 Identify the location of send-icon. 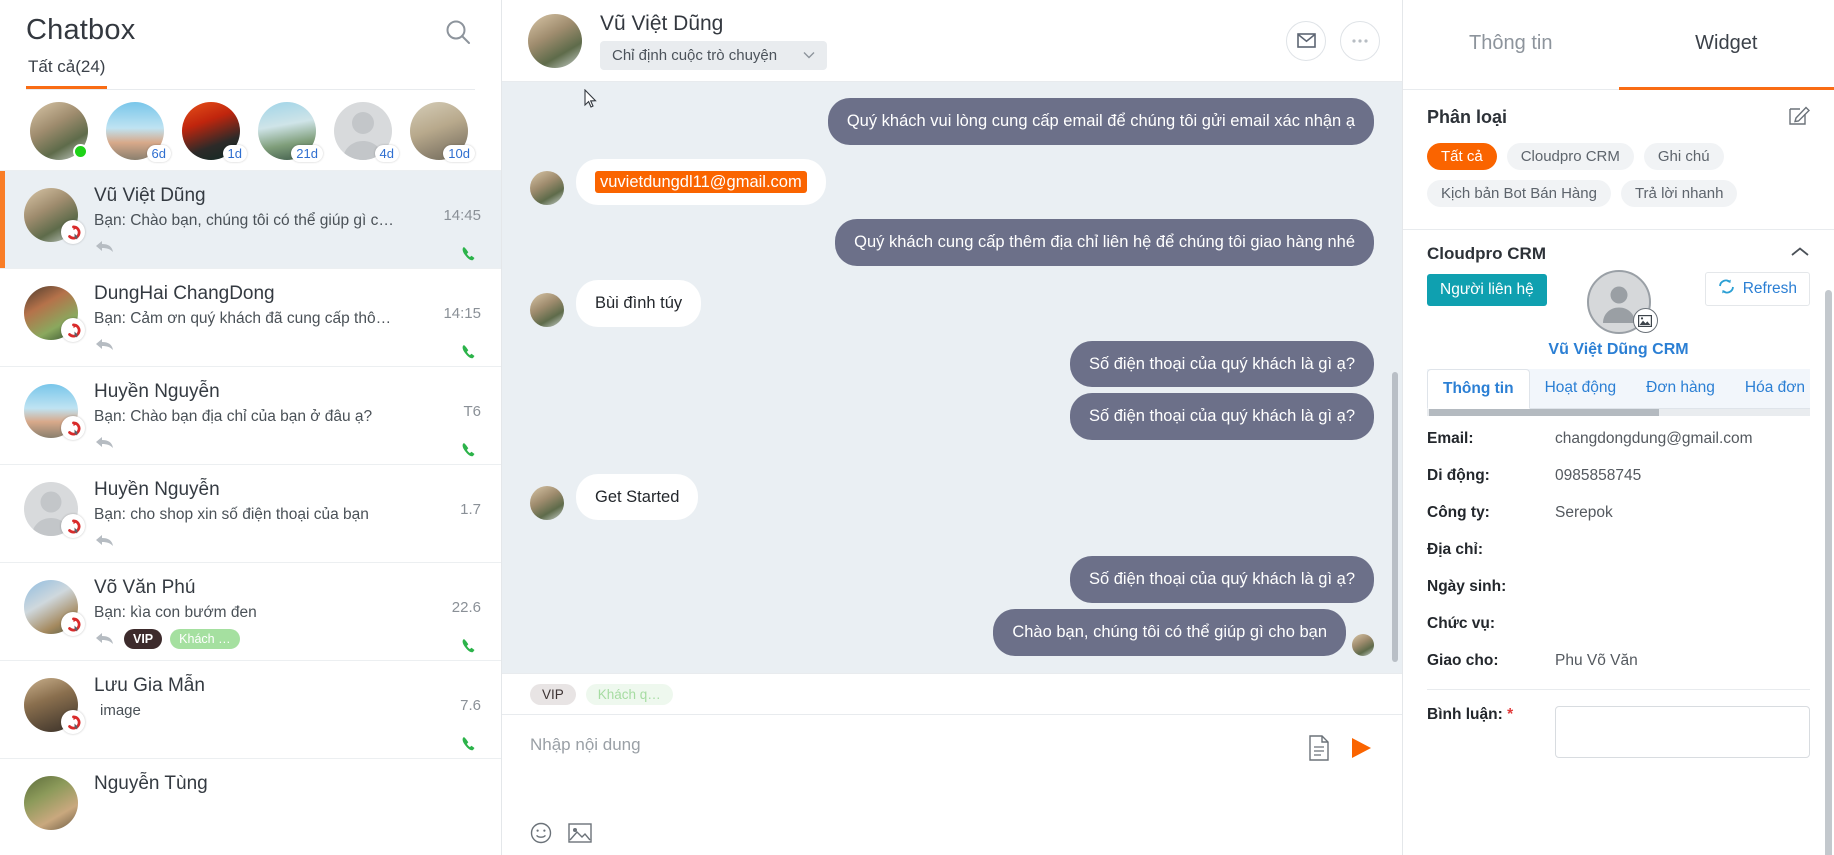
(1361, 750).